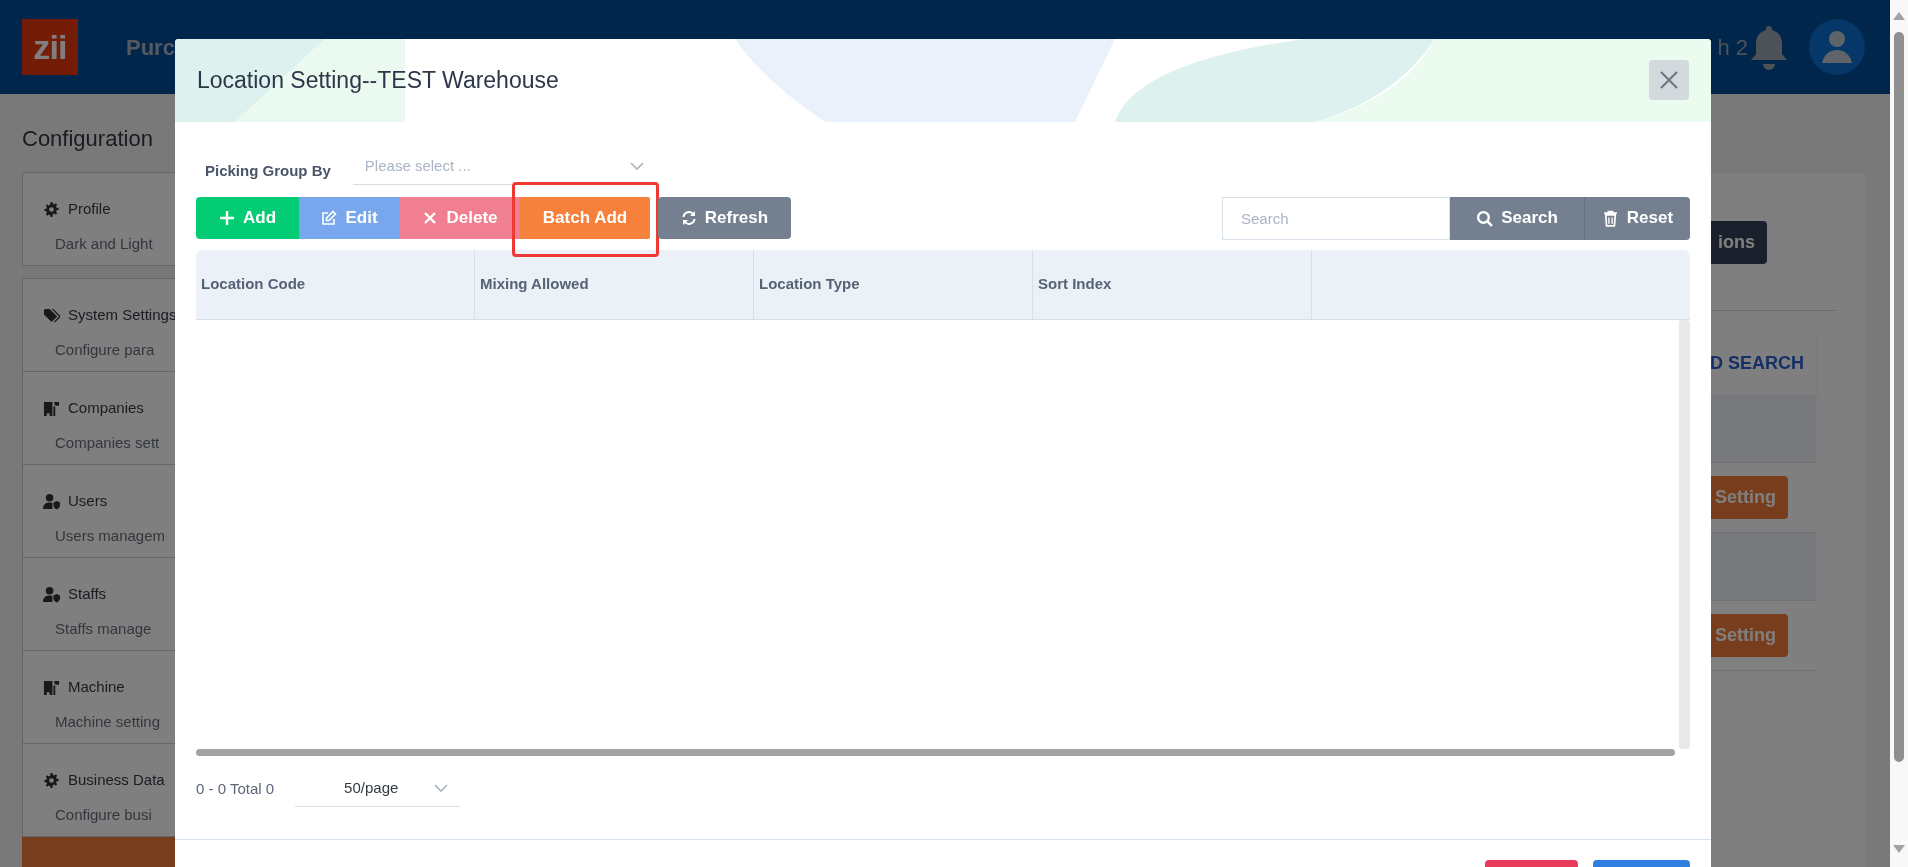 The height and width of the screenshot is (867, 1908). Describe the element at coordinates (1769, 47) in the screenshot. I see `bell-icon` at that location.